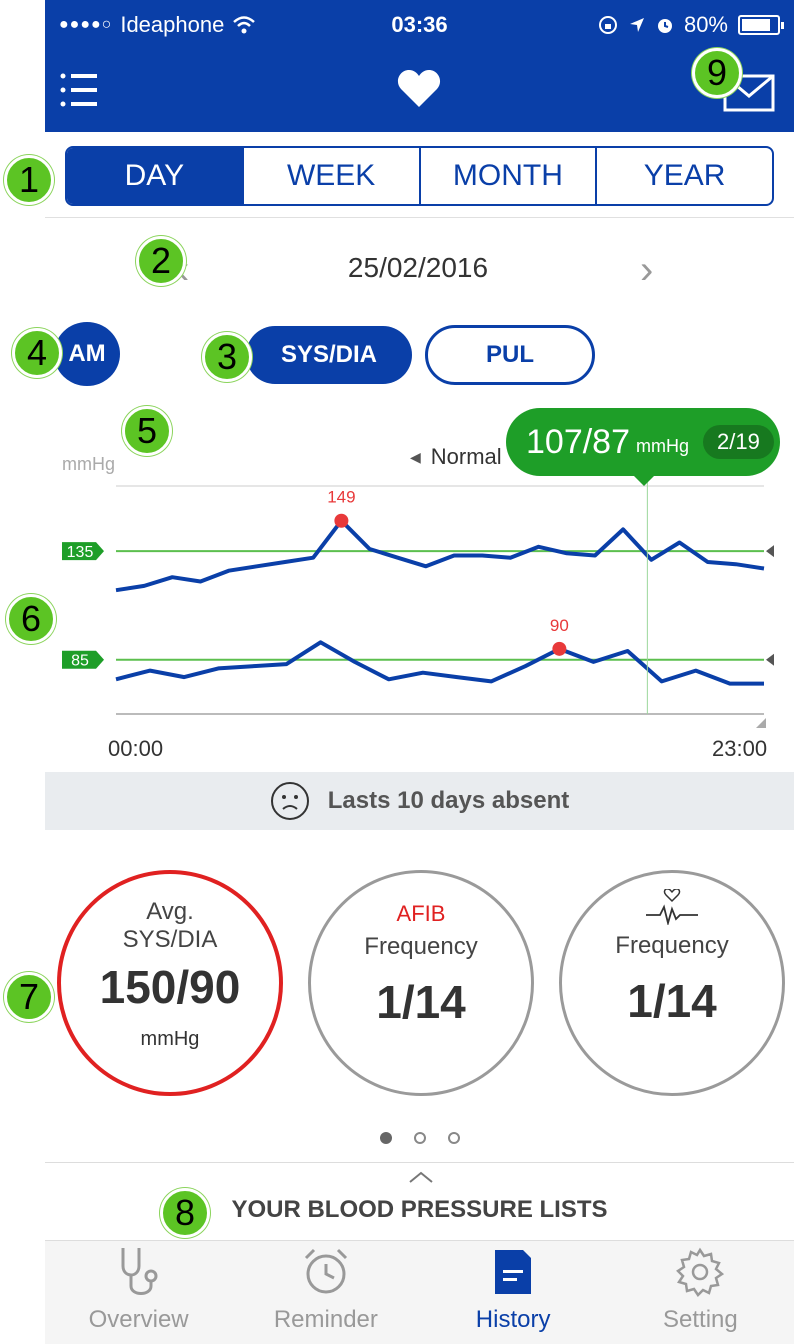  Describe the element at coordinates (170, 1039) in the screenshot. I see `avg-unit: mmHg` at that location.